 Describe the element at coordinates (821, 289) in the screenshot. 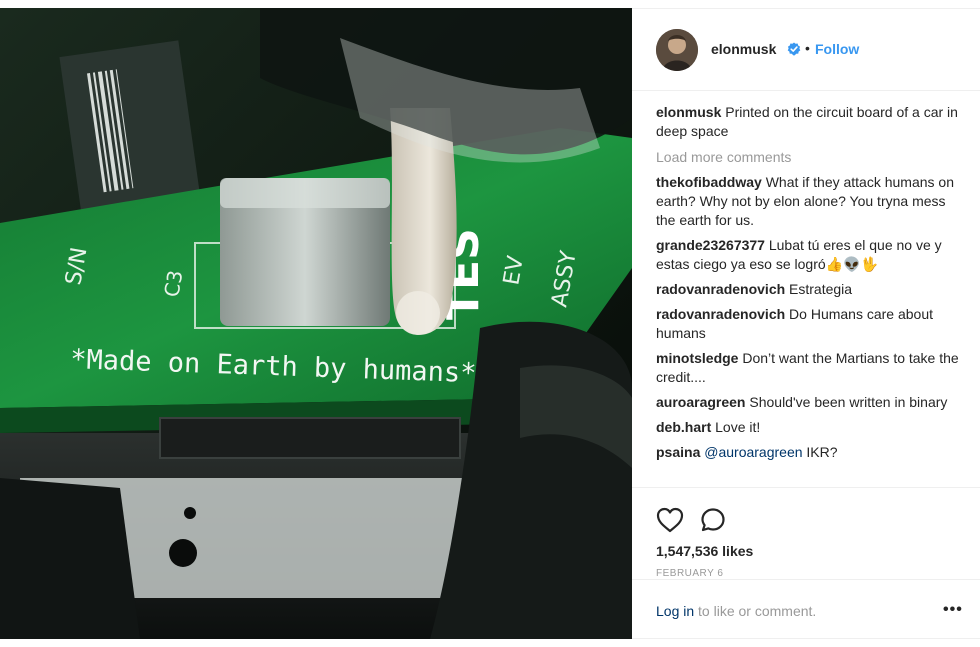

I see `comment-text: Estrategia` at that location.